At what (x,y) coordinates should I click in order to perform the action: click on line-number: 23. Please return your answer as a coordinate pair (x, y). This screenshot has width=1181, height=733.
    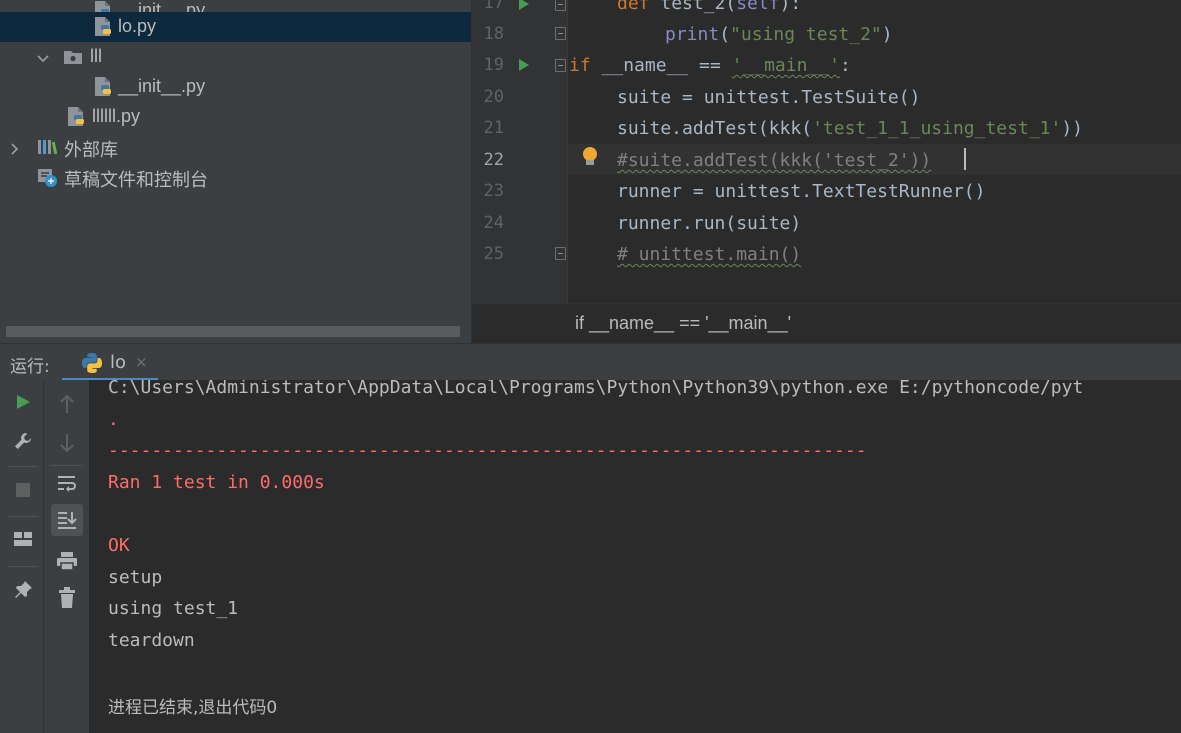
    Looking at the image, I should click on (493, 191).